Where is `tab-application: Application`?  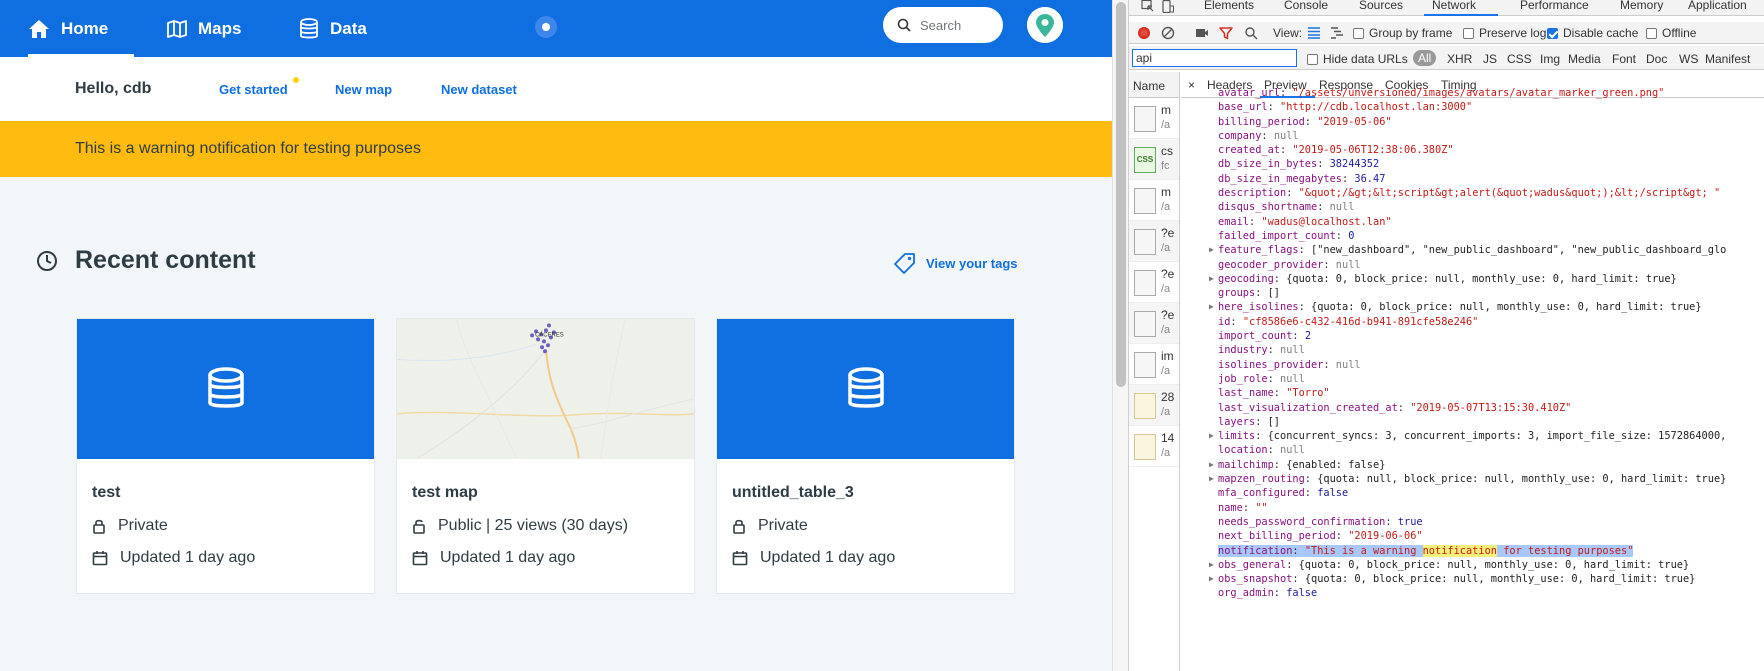
tab-application: Application is located at coordinates (1717, 6).